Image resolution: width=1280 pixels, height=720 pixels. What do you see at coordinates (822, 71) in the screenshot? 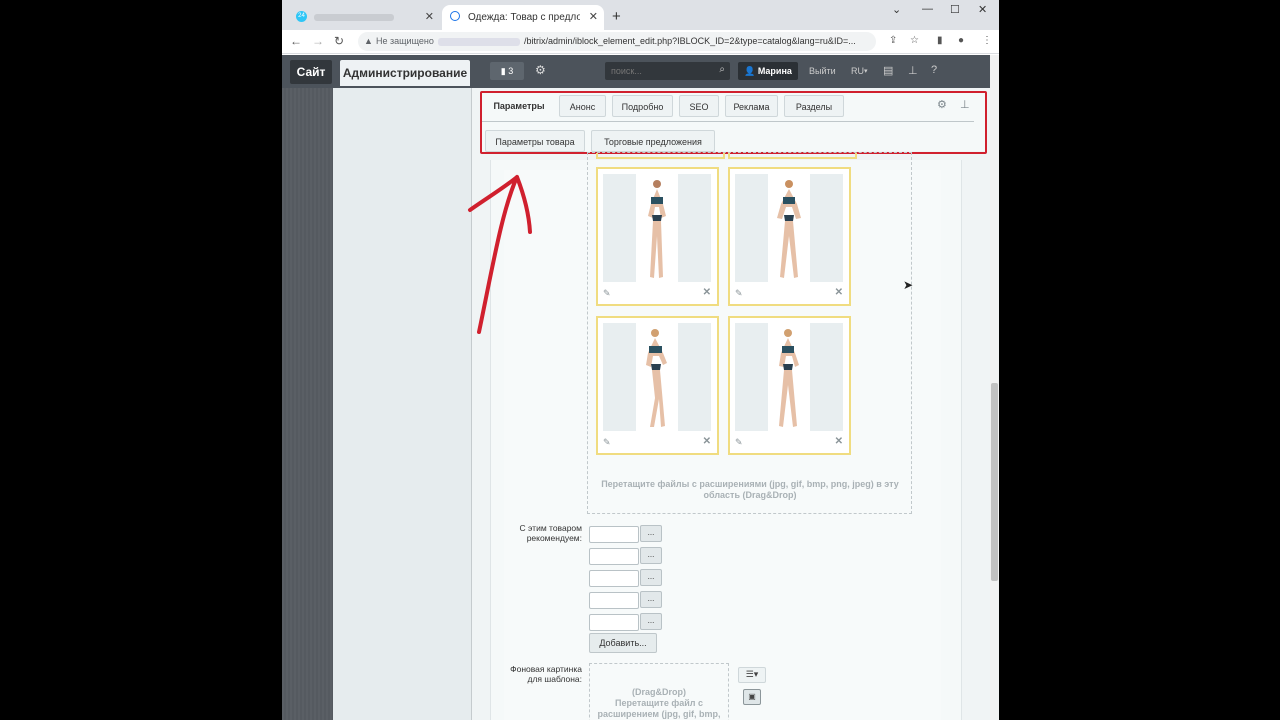
I see `logout-link: Выйти` at bounding box center [822, 71].